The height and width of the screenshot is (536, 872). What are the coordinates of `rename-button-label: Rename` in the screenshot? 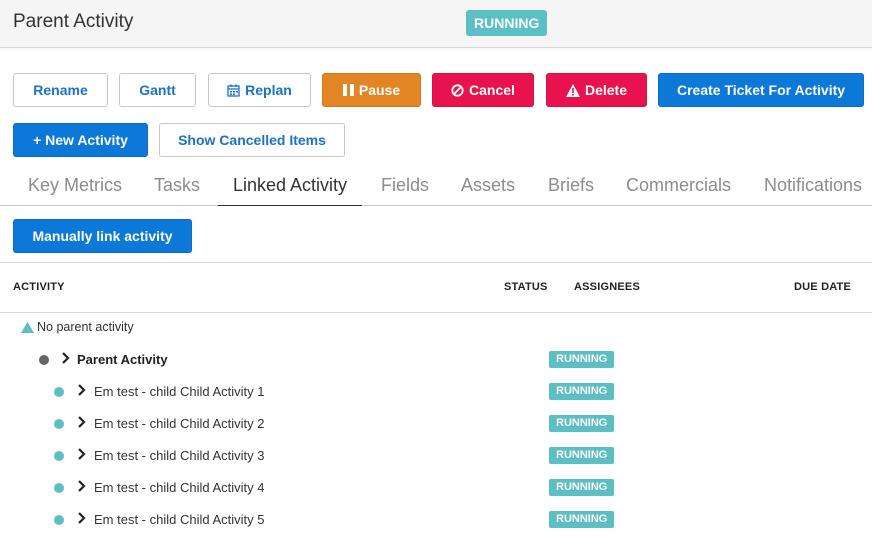 It's located at (60, 90).